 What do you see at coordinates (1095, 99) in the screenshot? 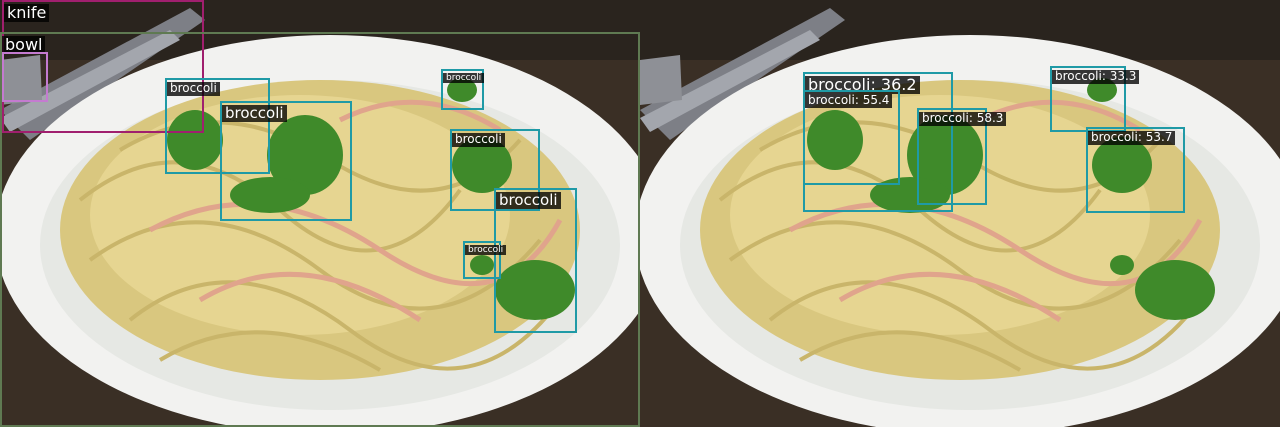
I see `detection-box-broccoli: broccoli: 33.3` at bounding box center [1095, 99].